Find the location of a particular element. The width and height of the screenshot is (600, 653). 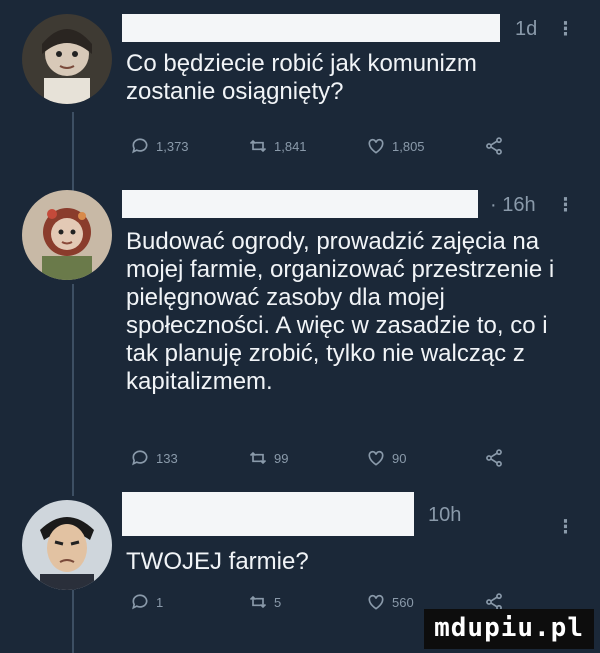

retweet-button: 99 is located at coordinates (307, 458).